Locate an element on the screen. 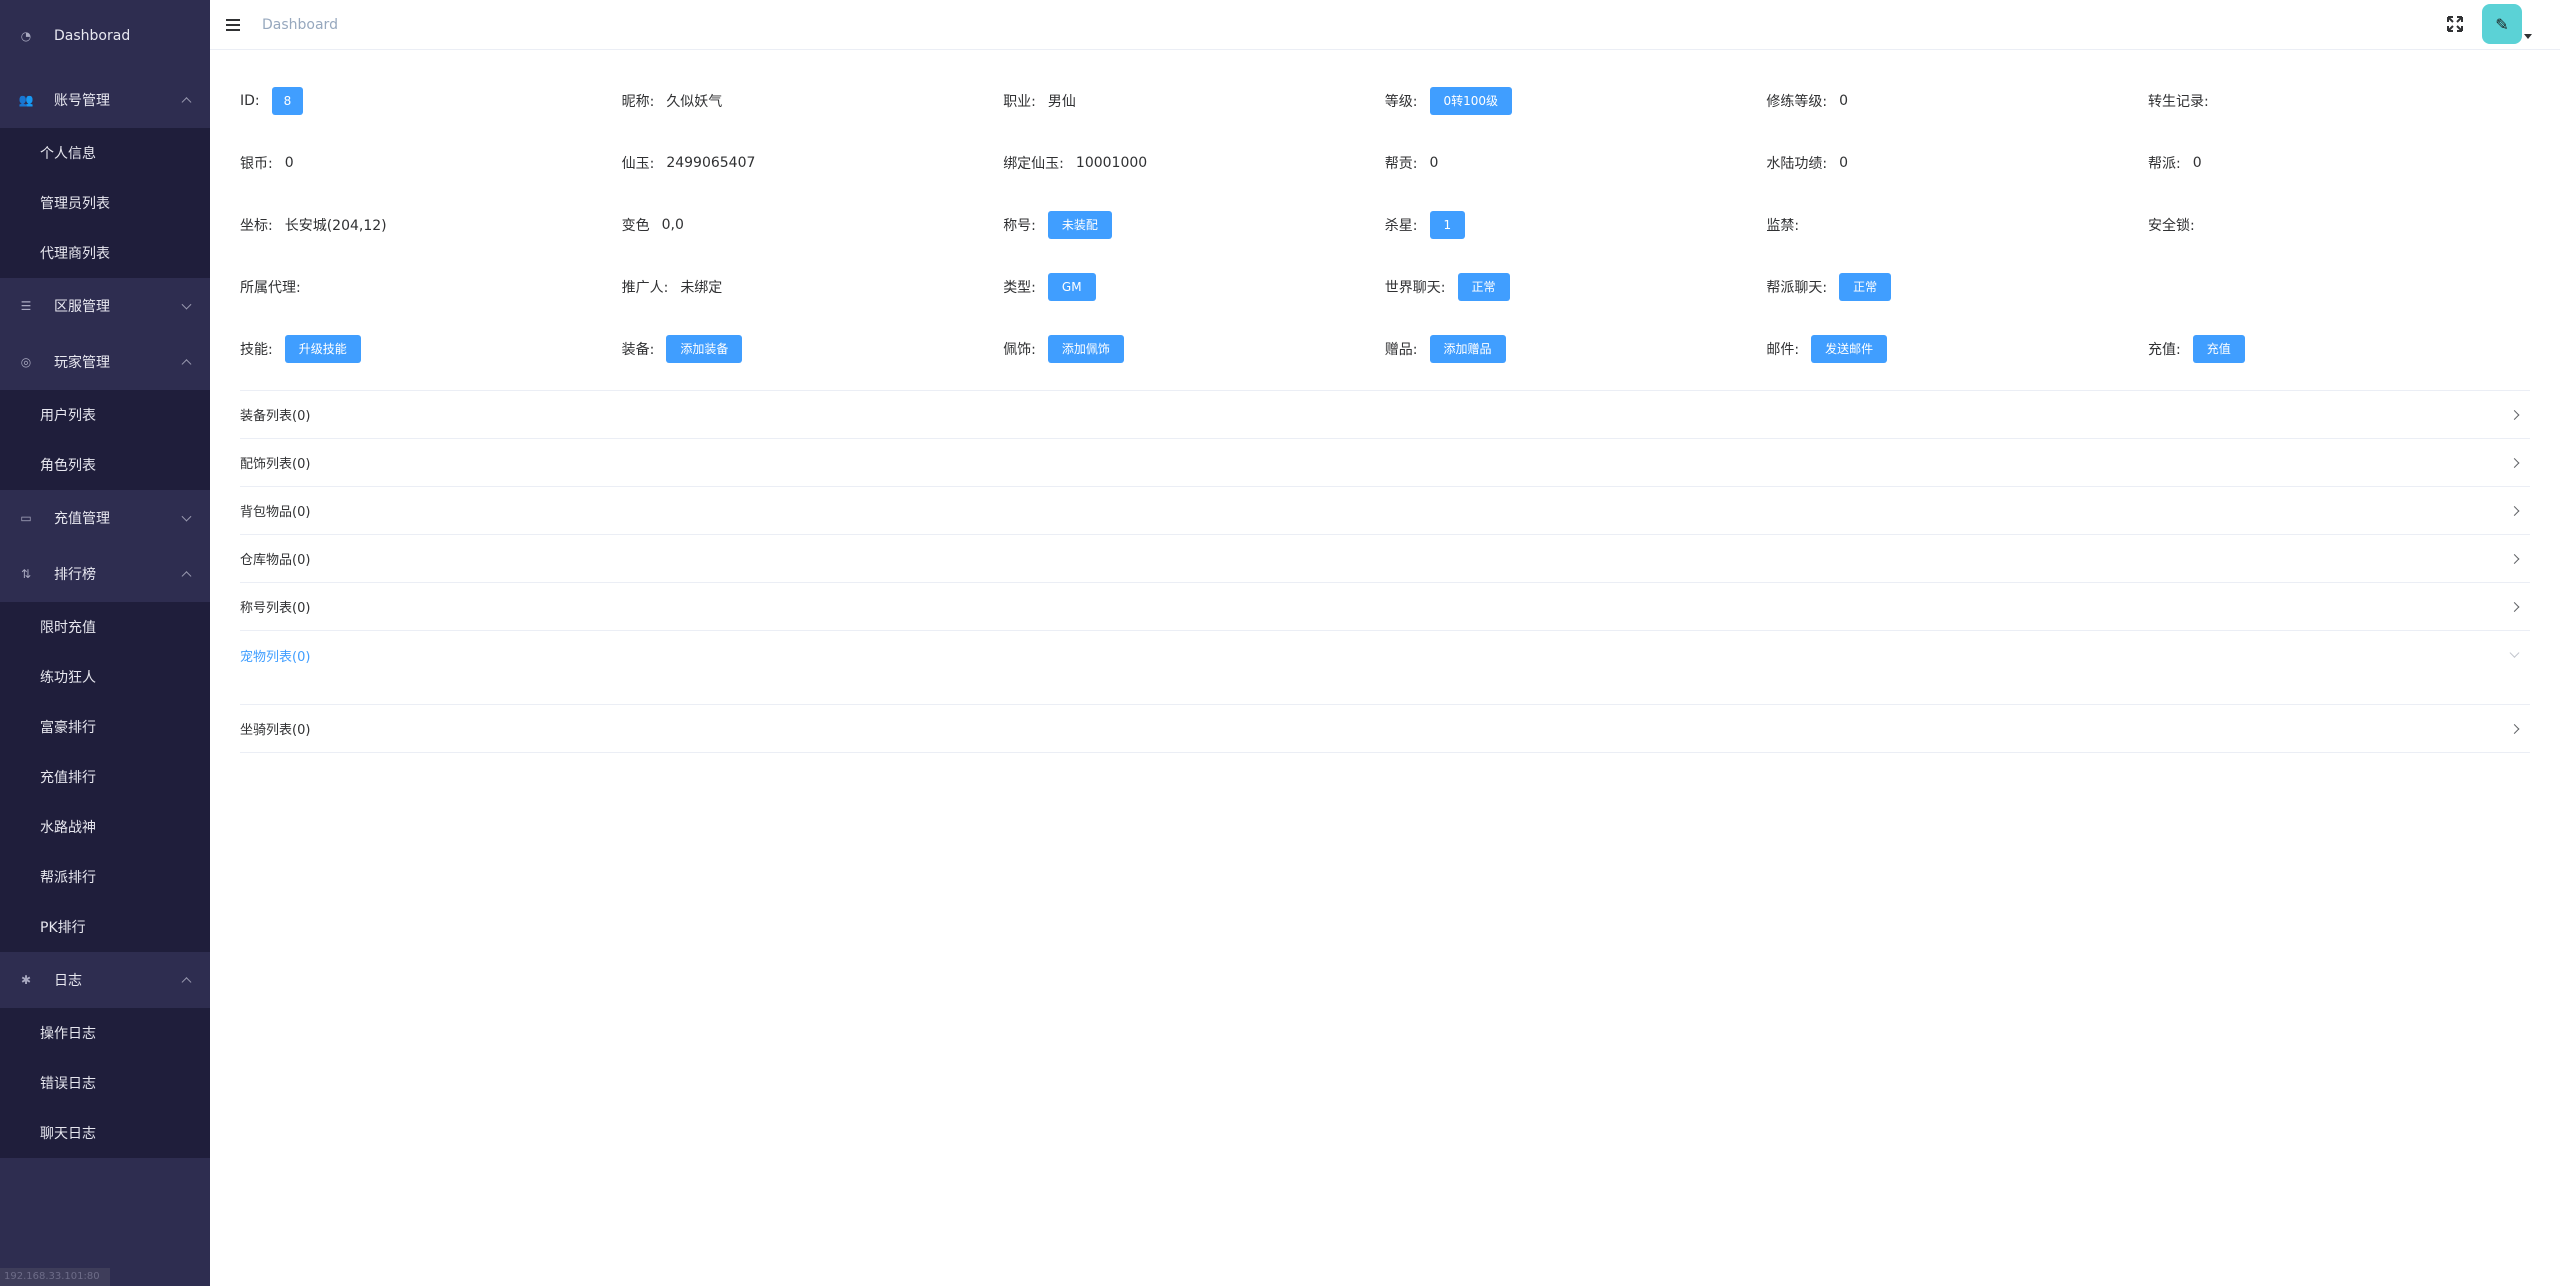 The image size is (2560, 1286). upgrade-skill-button: 升级技能 is located at coordinates (322, 349).